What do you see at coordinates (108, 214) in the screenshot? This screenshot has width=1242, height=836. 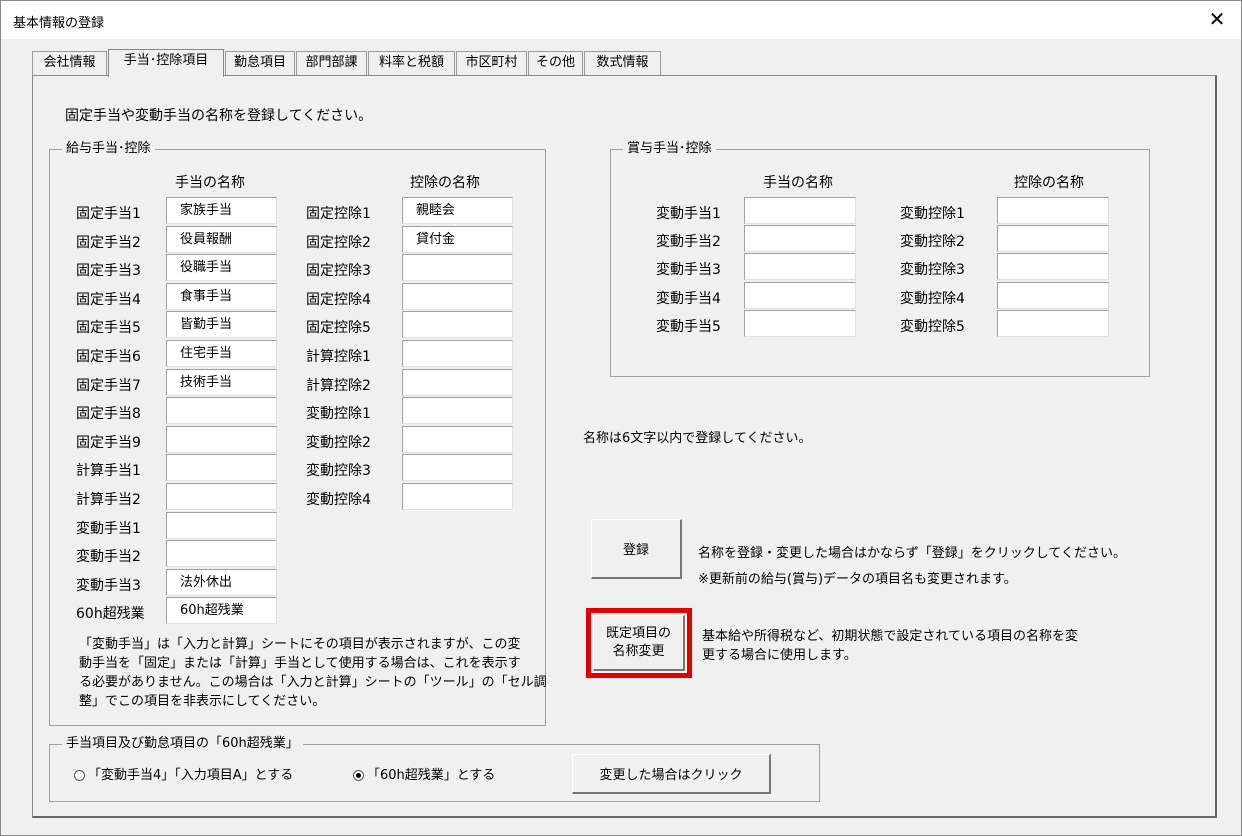 I see `salary-allowance-label: 固定手当1` at bounding box center [108, 214].